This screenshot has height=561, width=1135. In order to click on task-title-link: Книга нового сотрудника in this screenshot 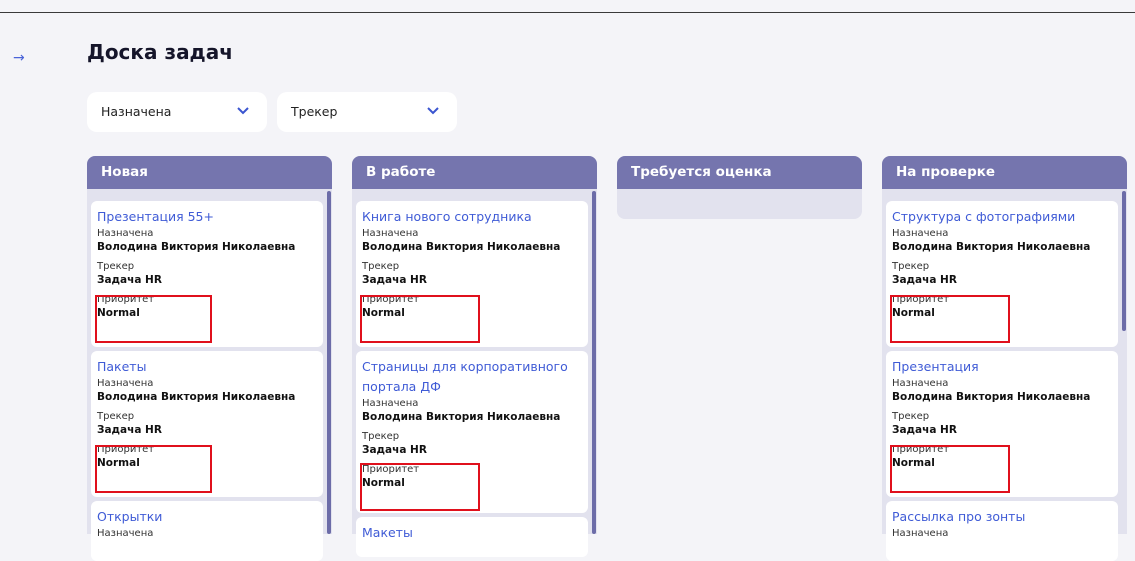, I will do `click(475, 217)`.